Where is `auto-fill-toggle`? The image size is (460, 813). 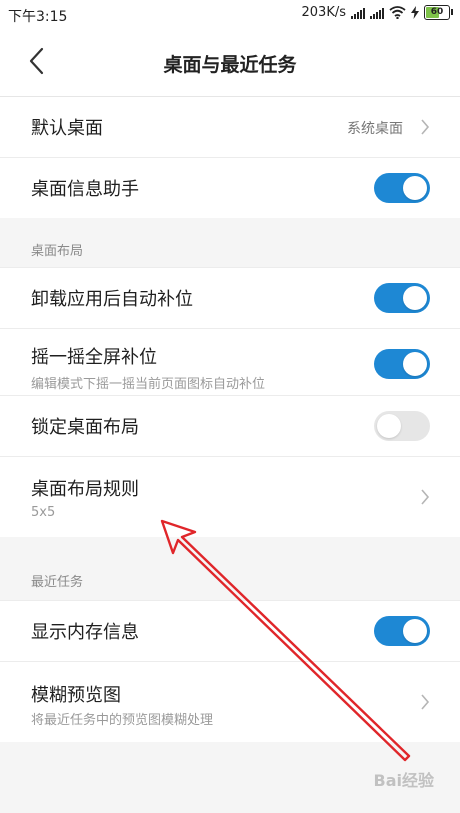
auto-fill-toggle is located at coordinates (402, 298).